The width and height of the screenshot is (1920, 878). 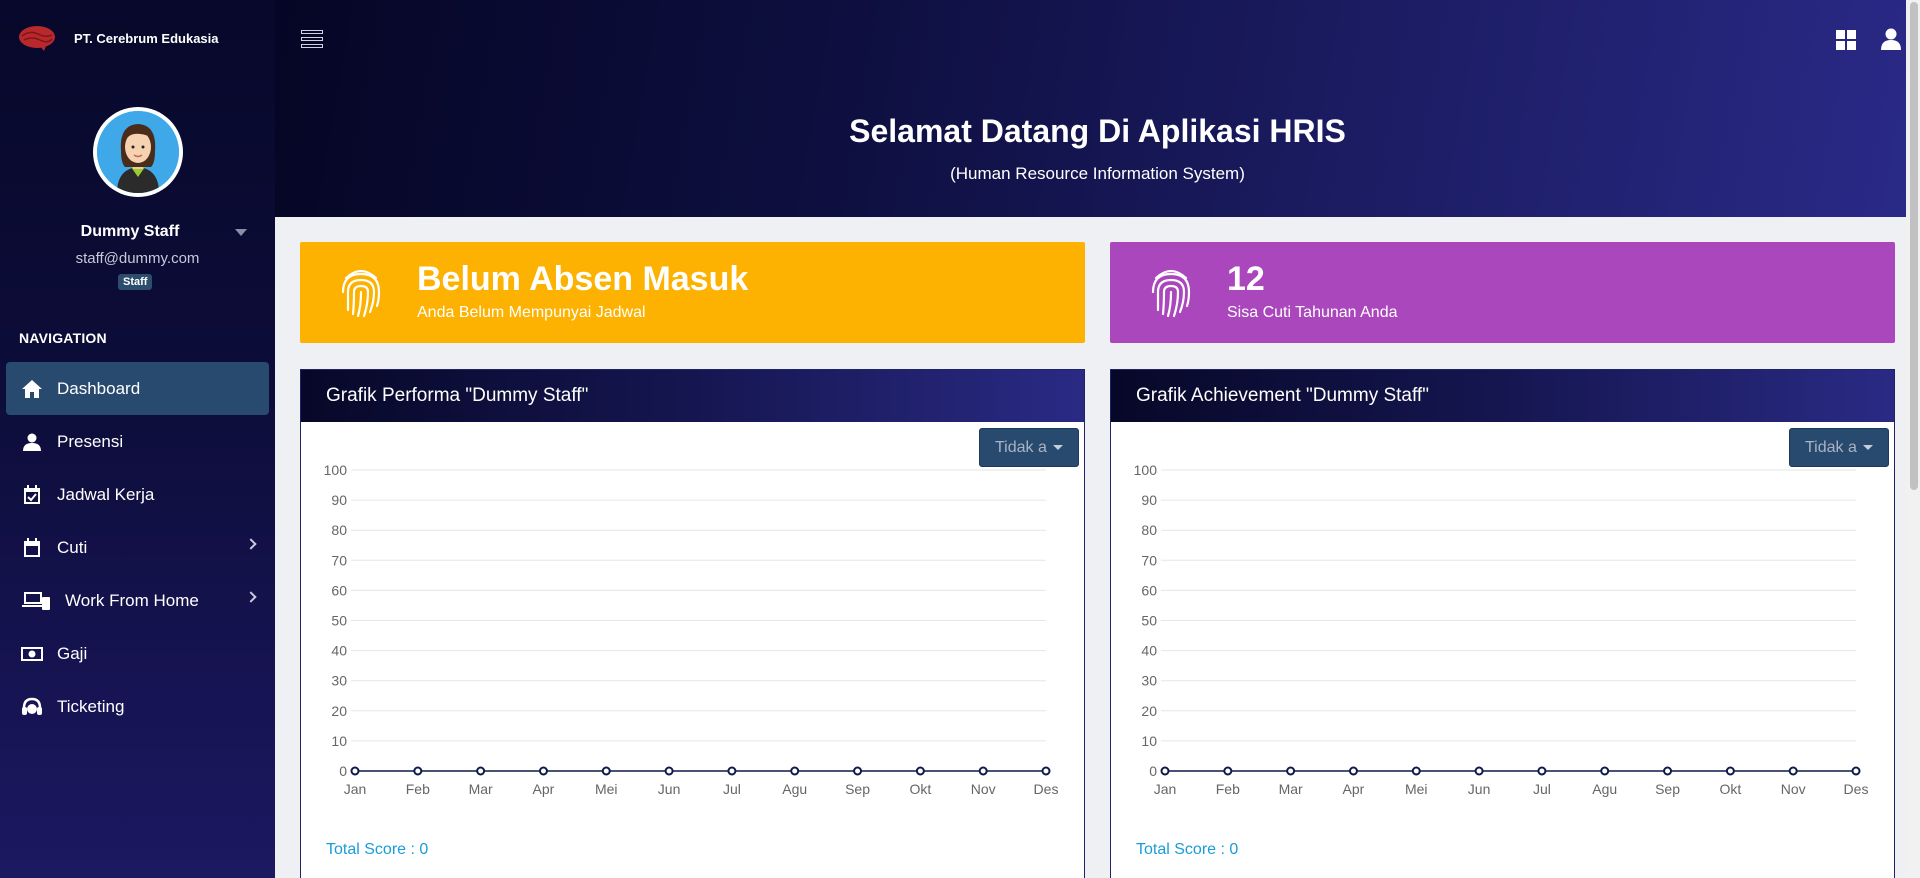 I want to click on avatar-image, so click(x=138, y=152).